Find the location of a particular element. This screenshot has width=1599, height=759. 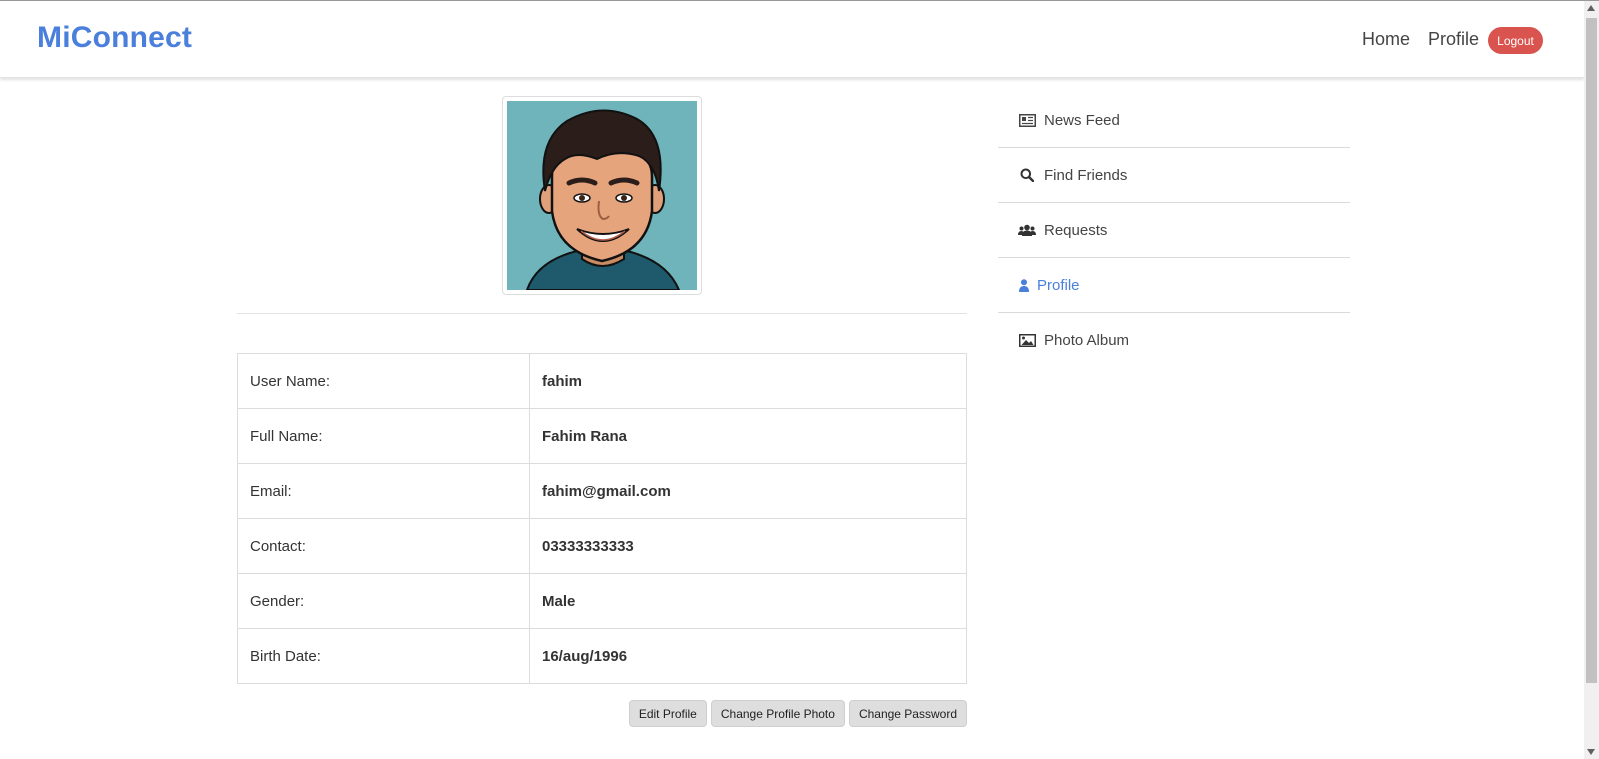

newspaper-icon is located at coordinates (1027, 120).